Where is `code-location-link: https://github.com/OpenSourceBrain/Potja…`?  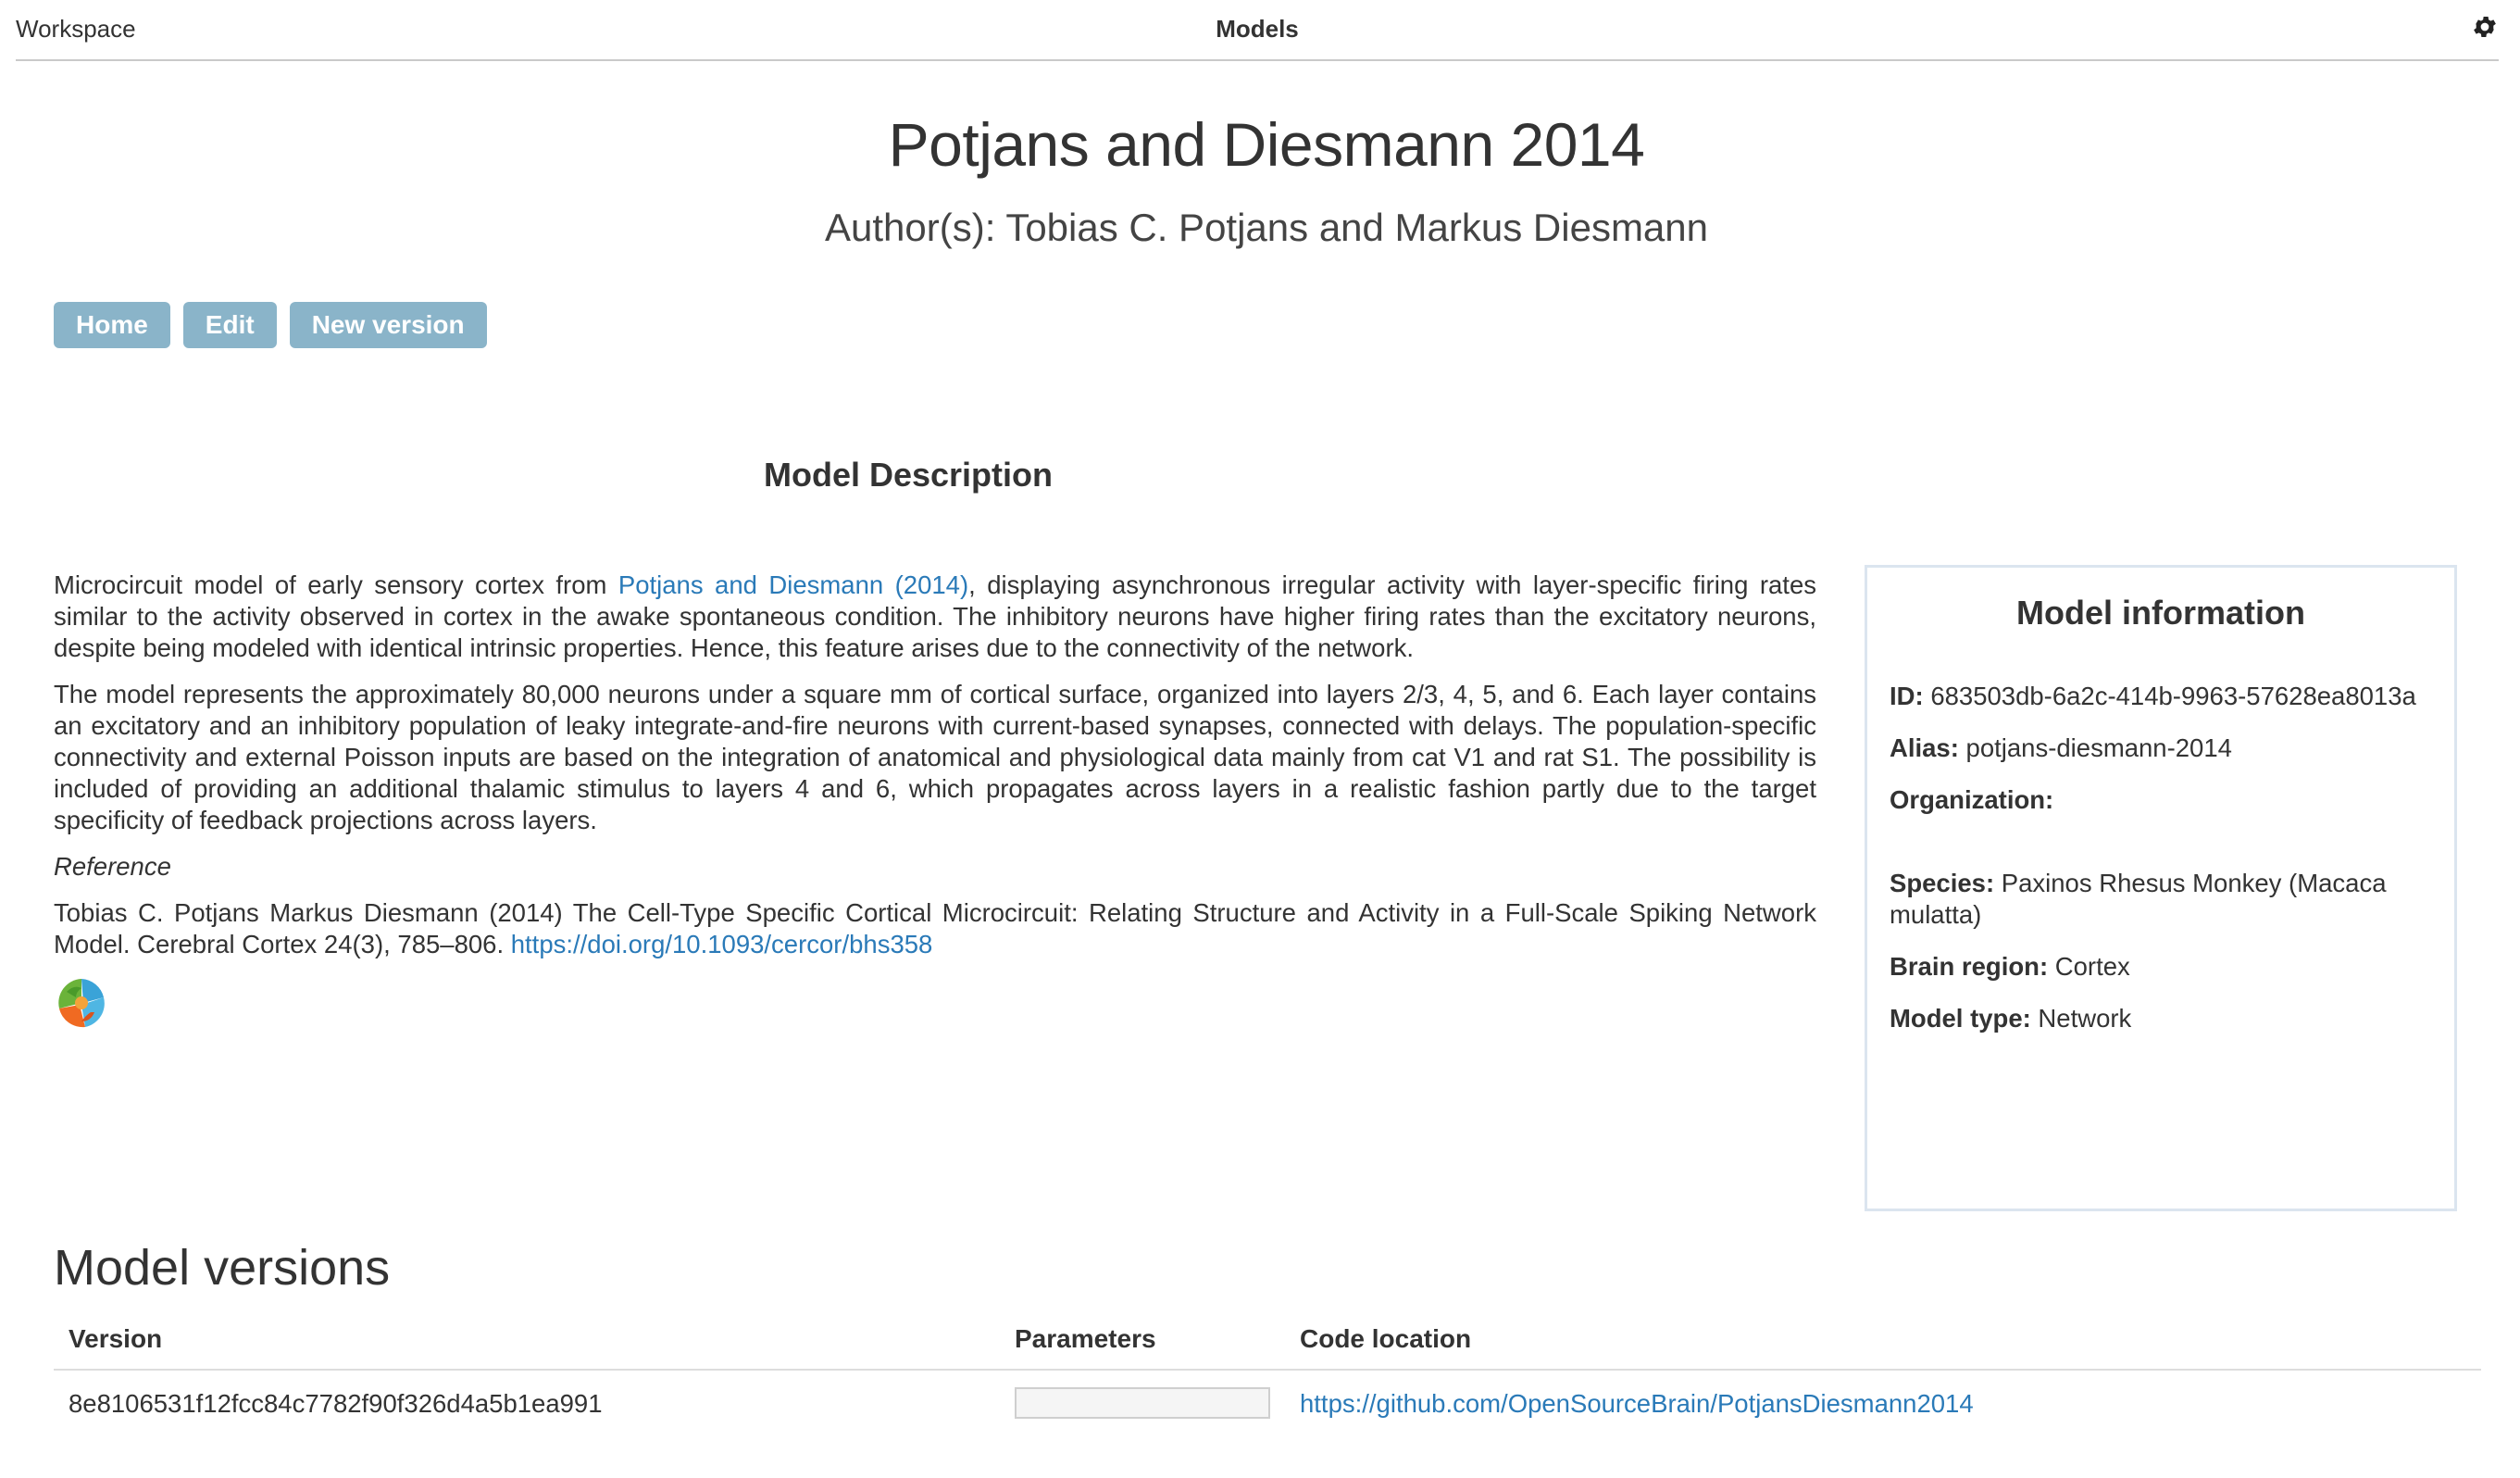 code-location-link: https://github.com/OpenSourceBrain/Potja… is located at coordinates (1637, 1403).